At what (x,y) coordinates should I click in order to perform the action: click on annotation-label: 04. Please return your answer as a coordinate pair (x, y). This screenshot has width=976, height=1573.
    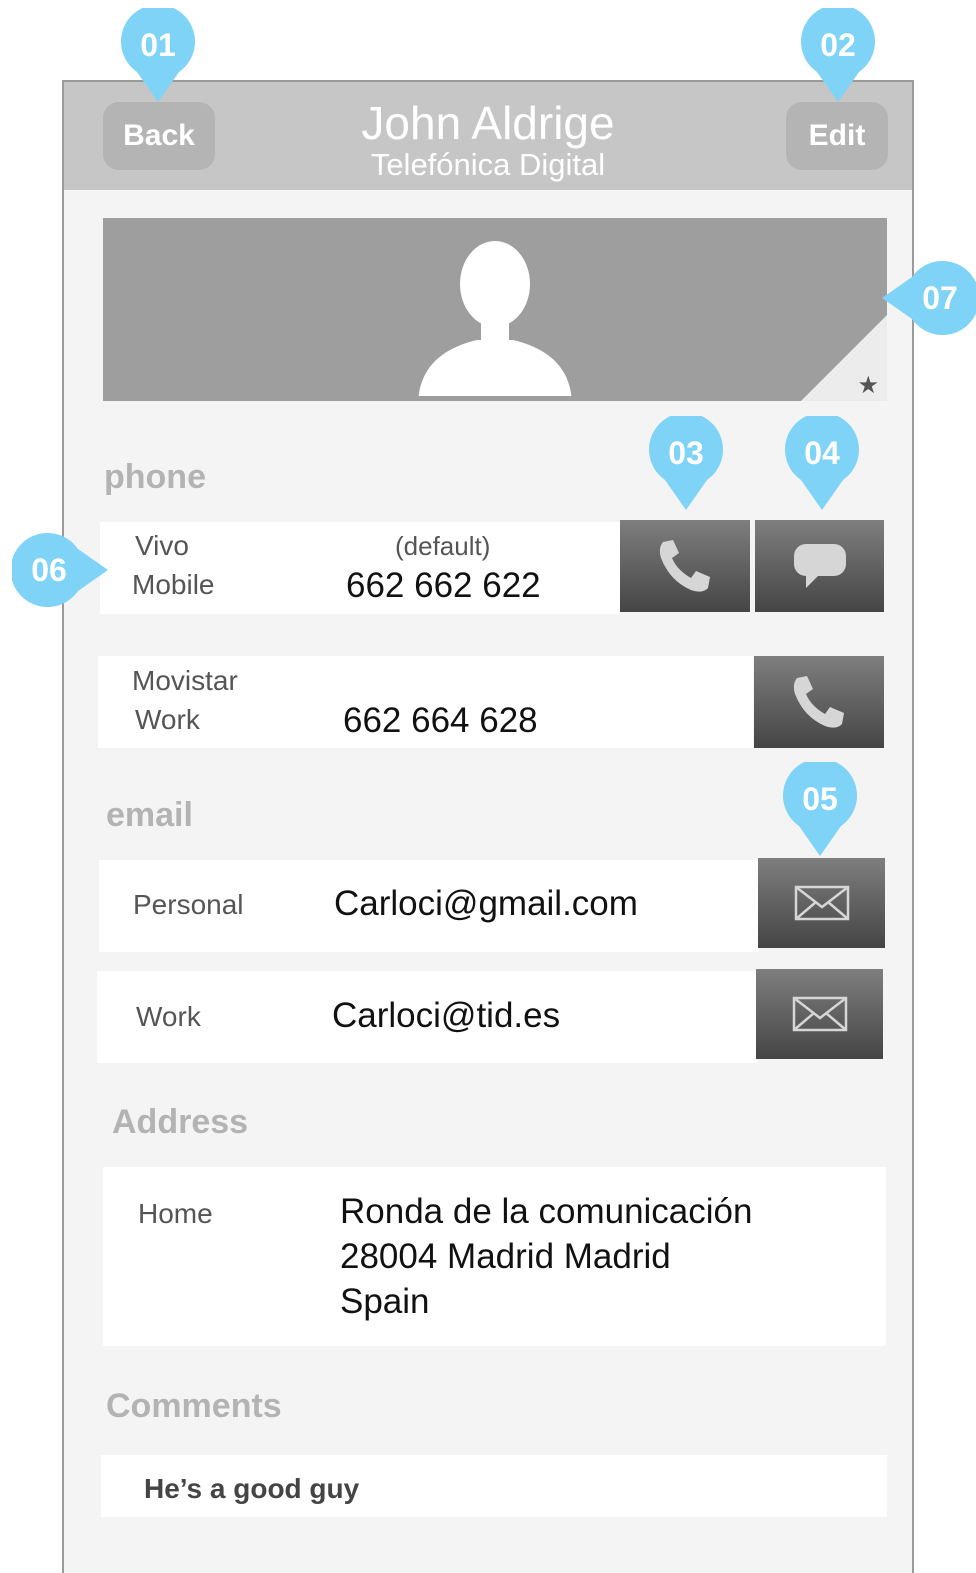
    Looking at the image, I should click on (822, 453).